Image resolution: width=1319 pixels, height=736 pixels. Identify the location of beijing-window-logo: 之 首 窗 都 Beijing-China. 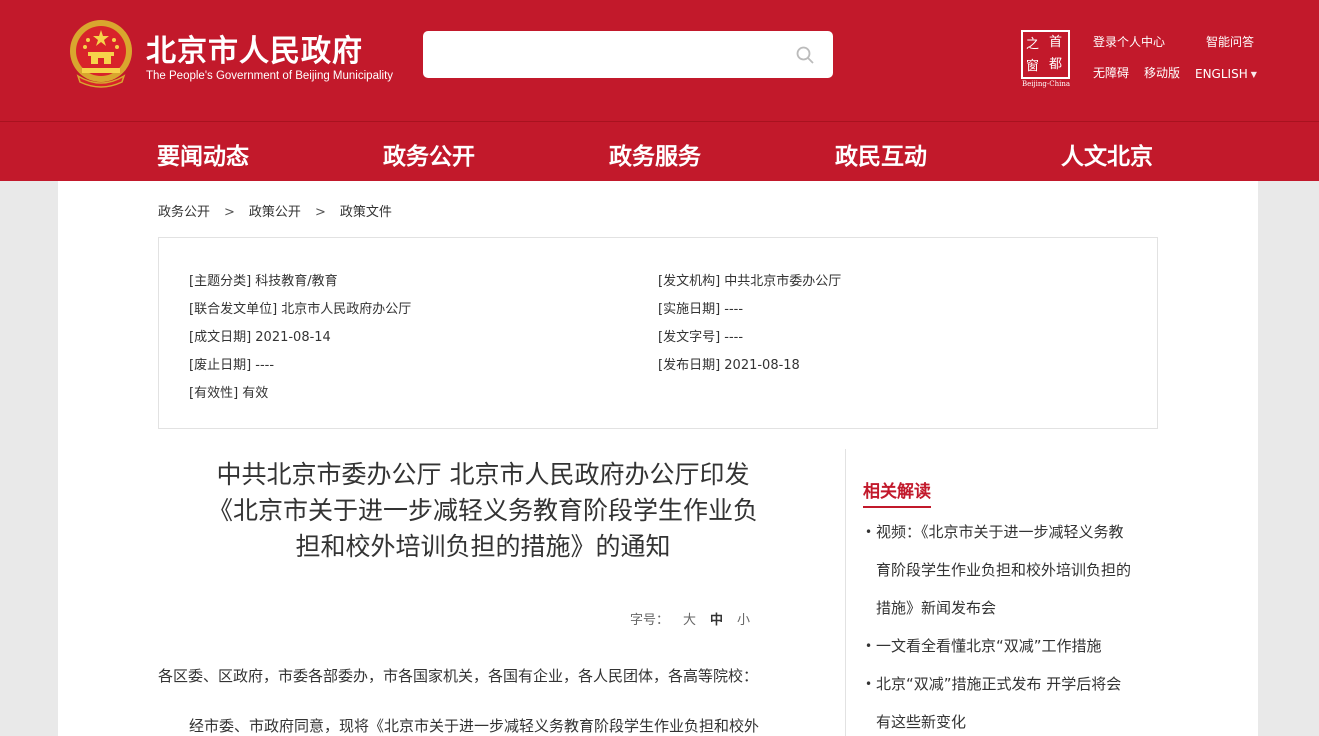
(1046, 60).